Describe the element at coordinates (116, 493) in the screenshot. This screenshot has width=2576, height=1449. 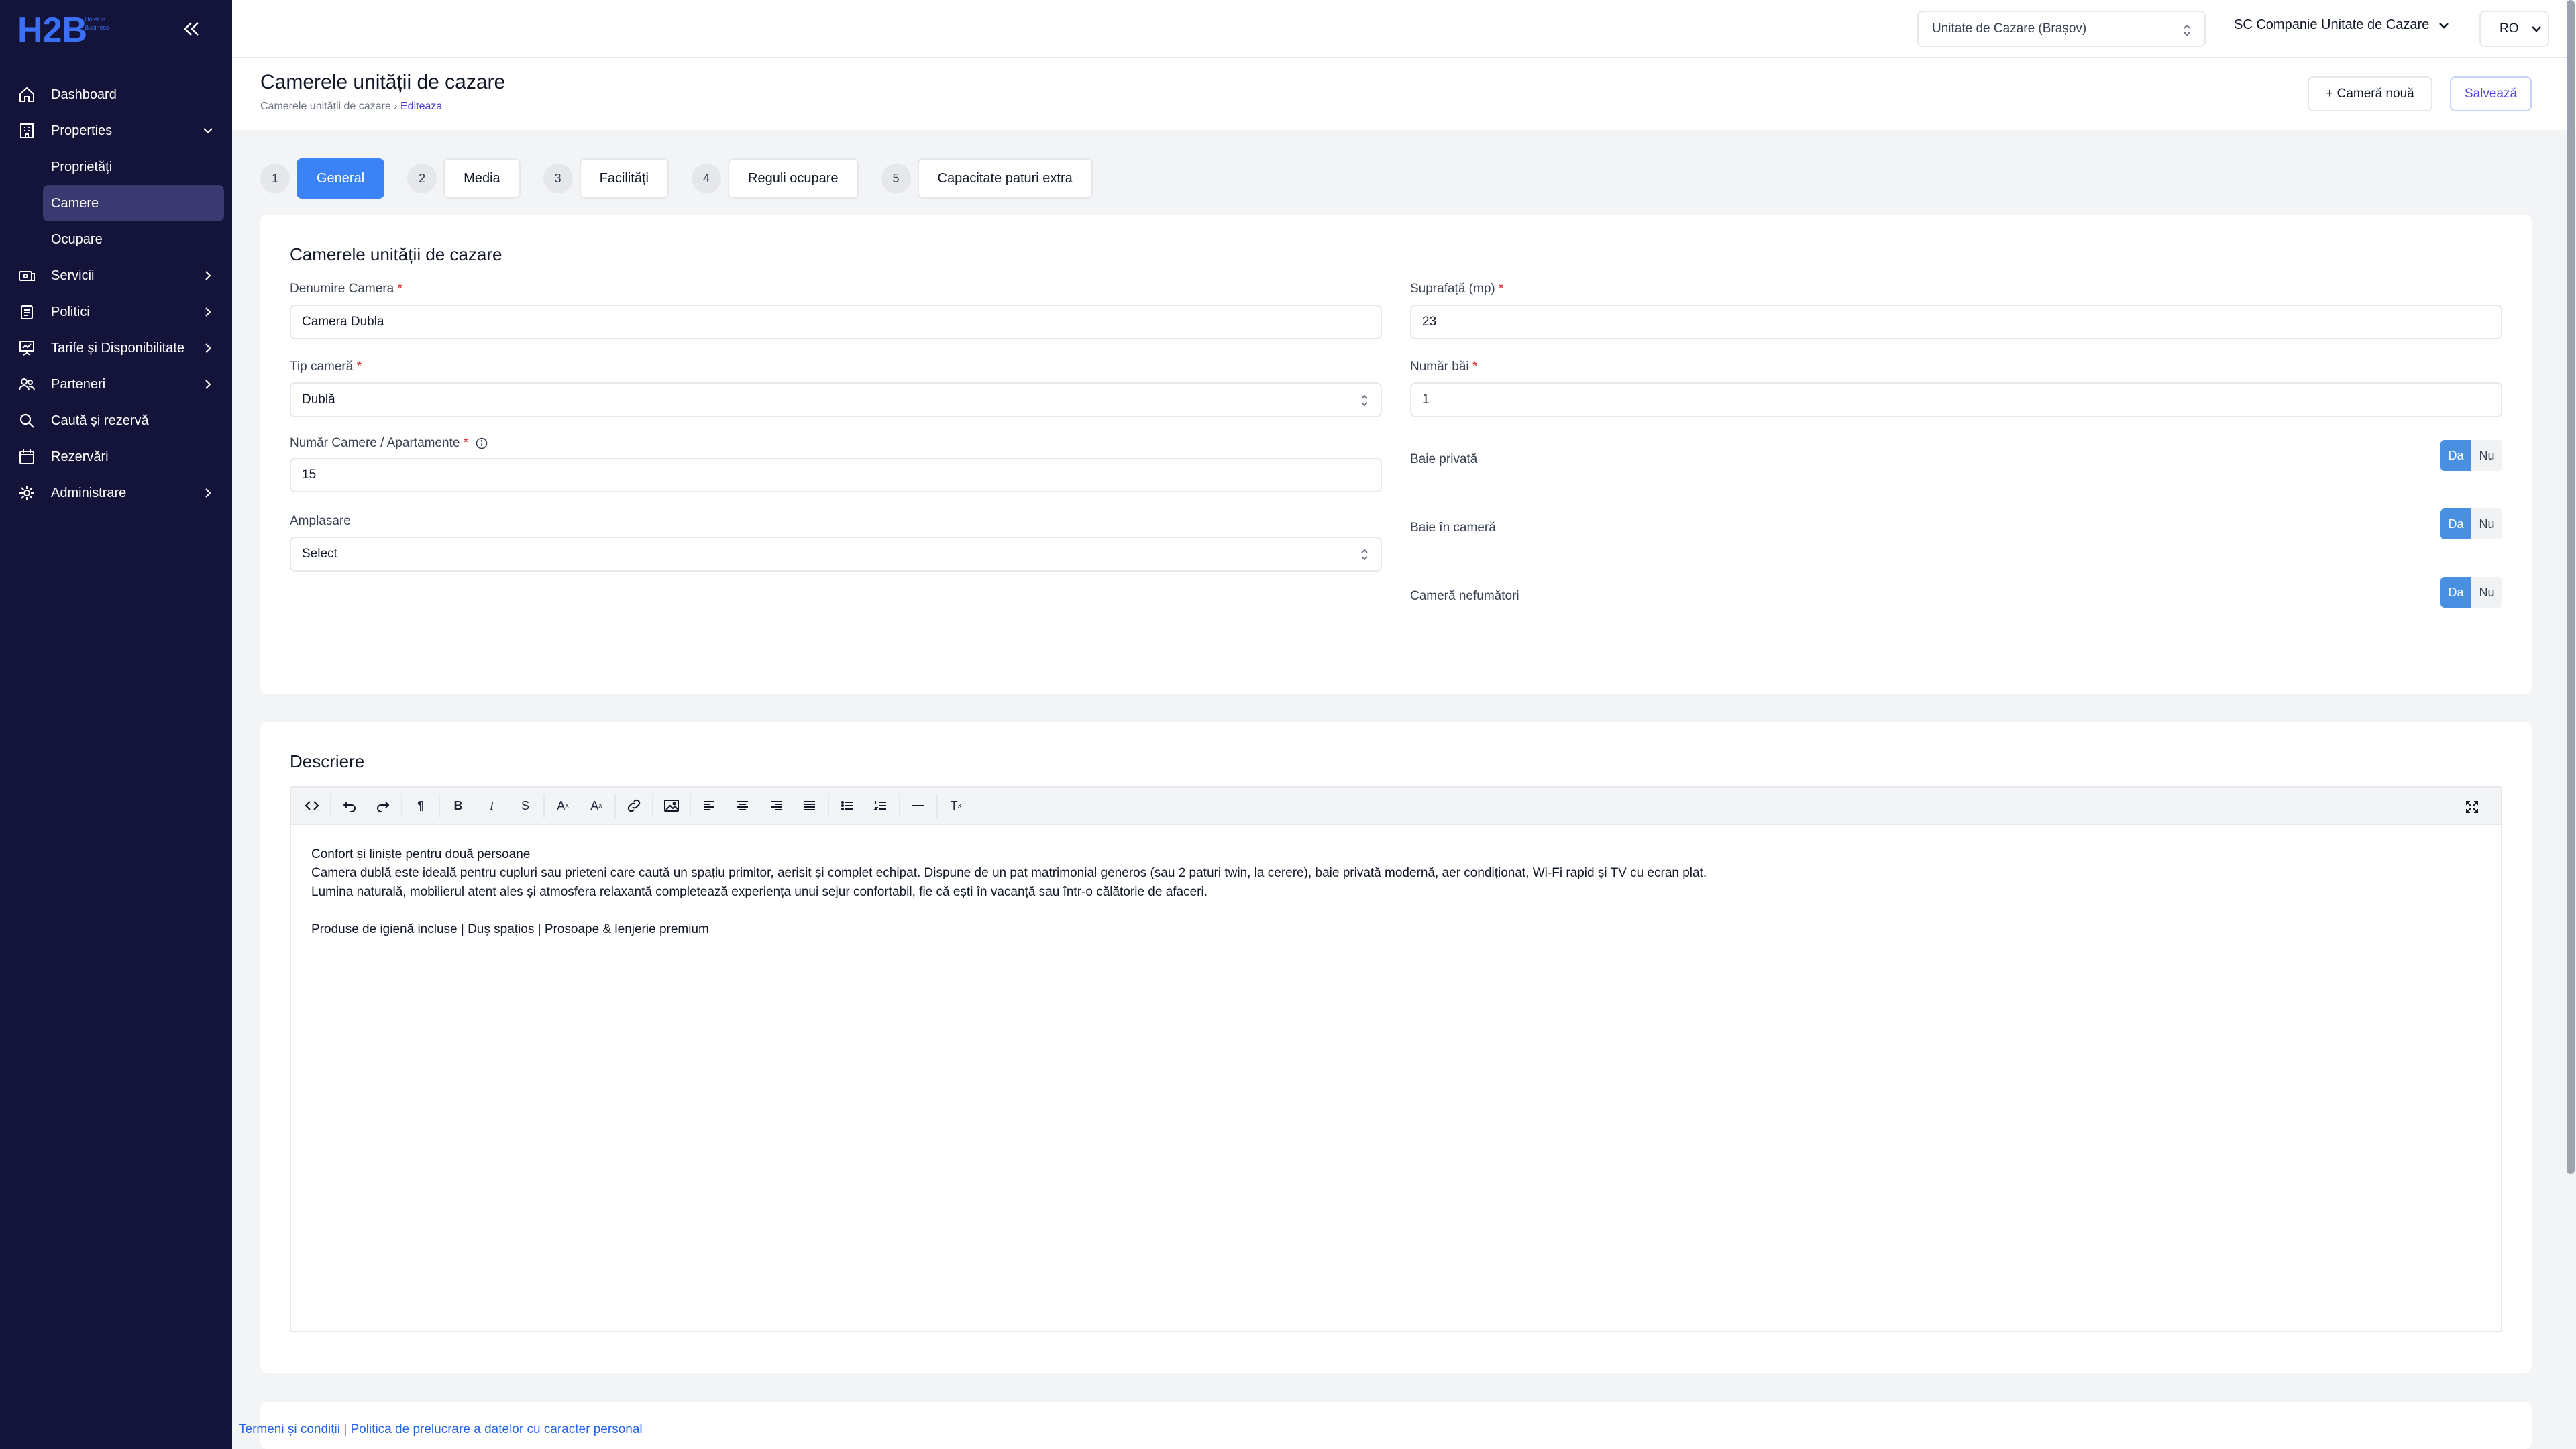
I see `sidebar-item-administrare: Administrare` at that location.